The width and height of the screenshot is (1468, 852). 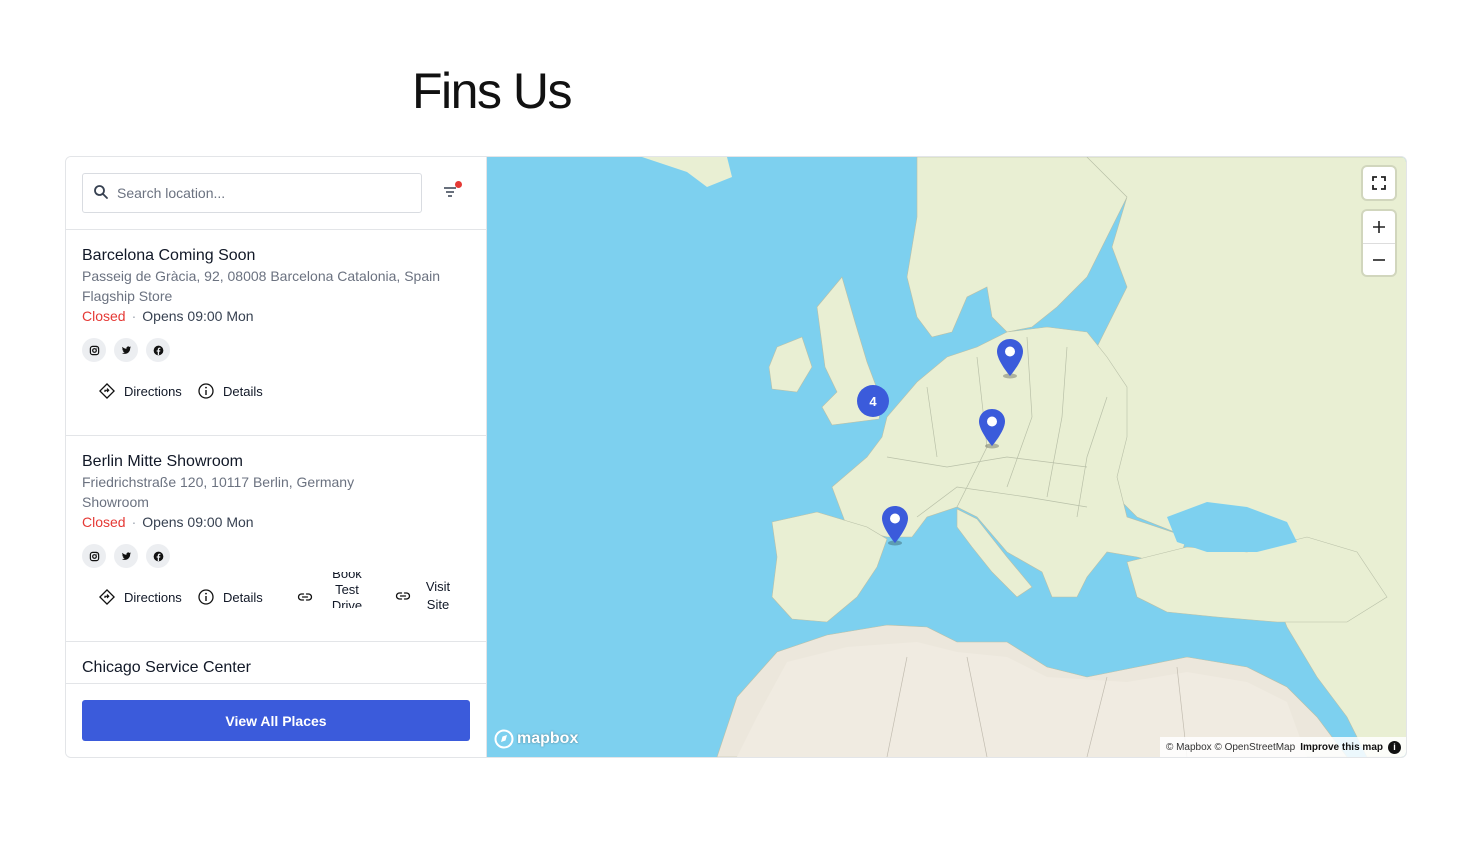 I want to click on map-cluster-marker: 4, so click(x=873, y=401).